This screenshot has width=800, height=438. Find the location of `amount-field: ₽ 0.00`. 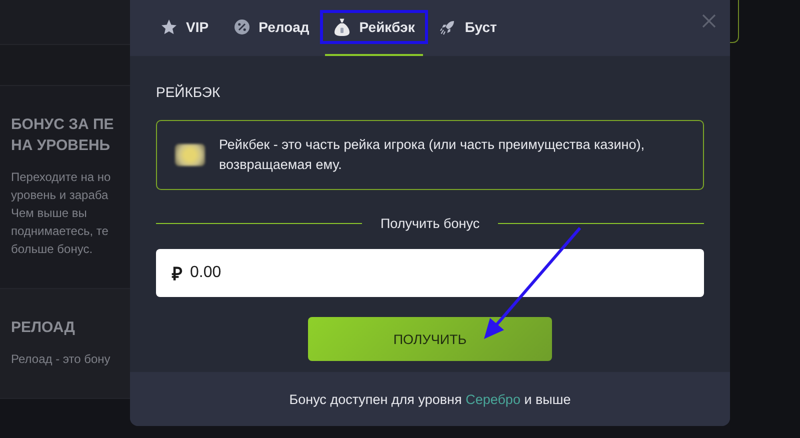

amount-field: ₽ 0.00 is located at coordinates (430, 273).